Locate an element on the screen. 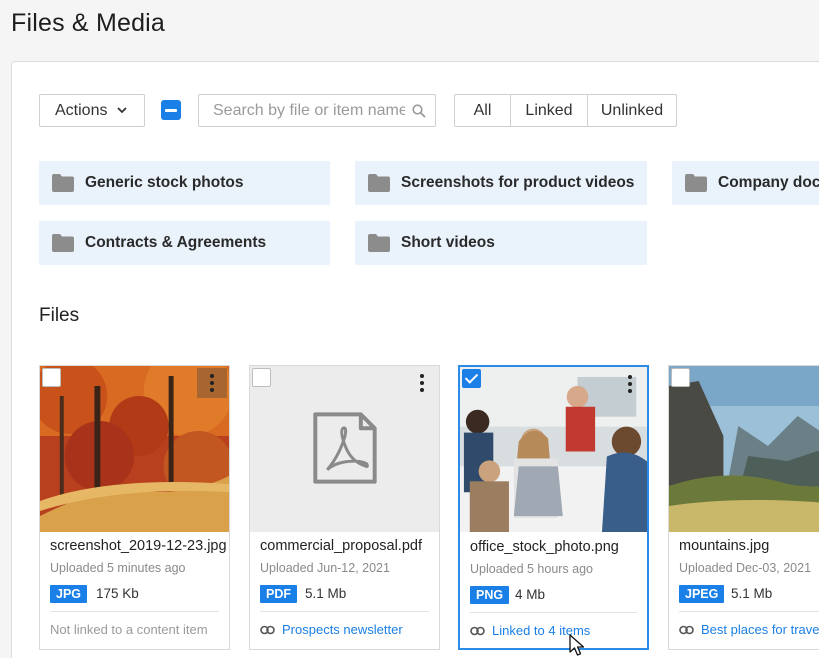  linked-item-link: Best places for travel is located at coordinates (760, 629).